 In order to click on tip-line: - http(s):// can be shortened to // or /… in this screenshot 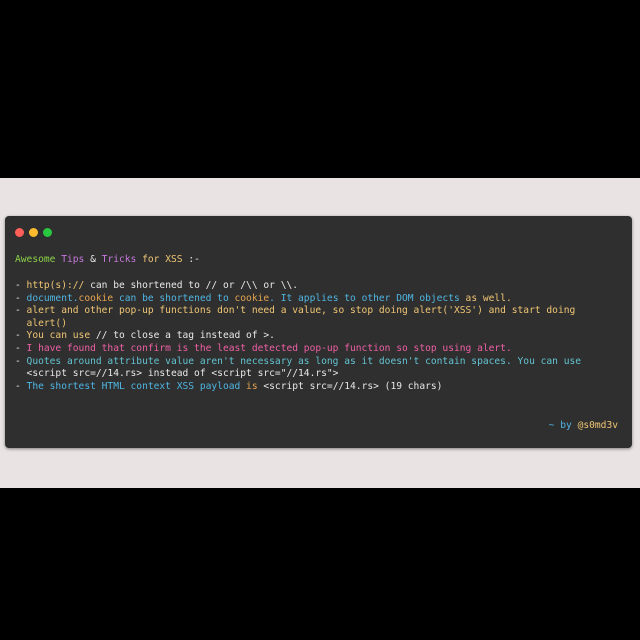, I will do `click(298, 286)`.